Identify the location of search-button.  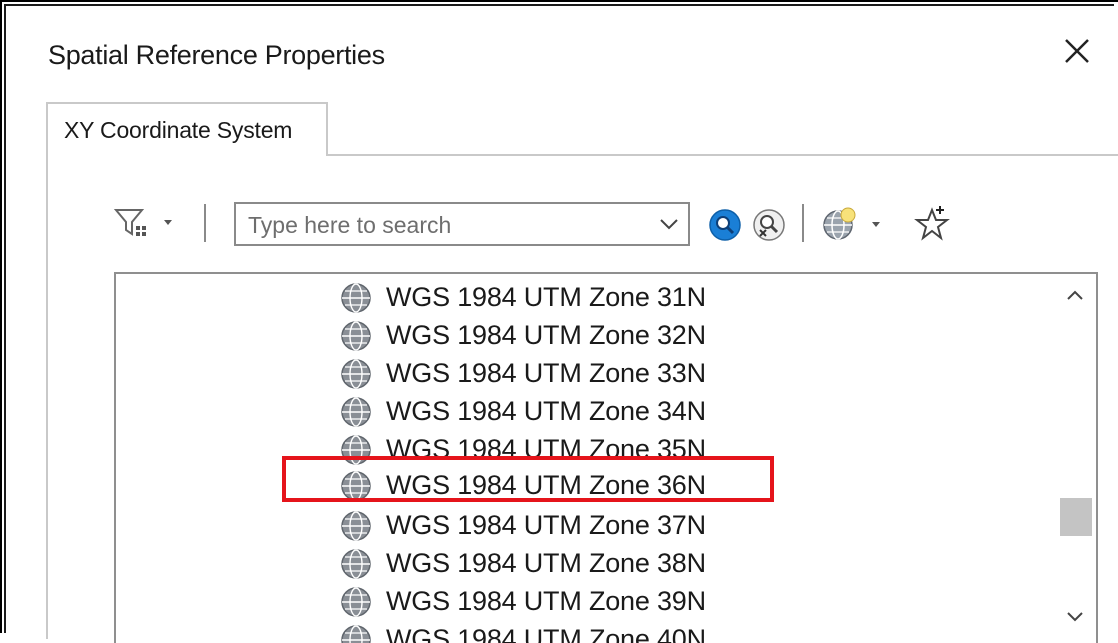
(725, 225).